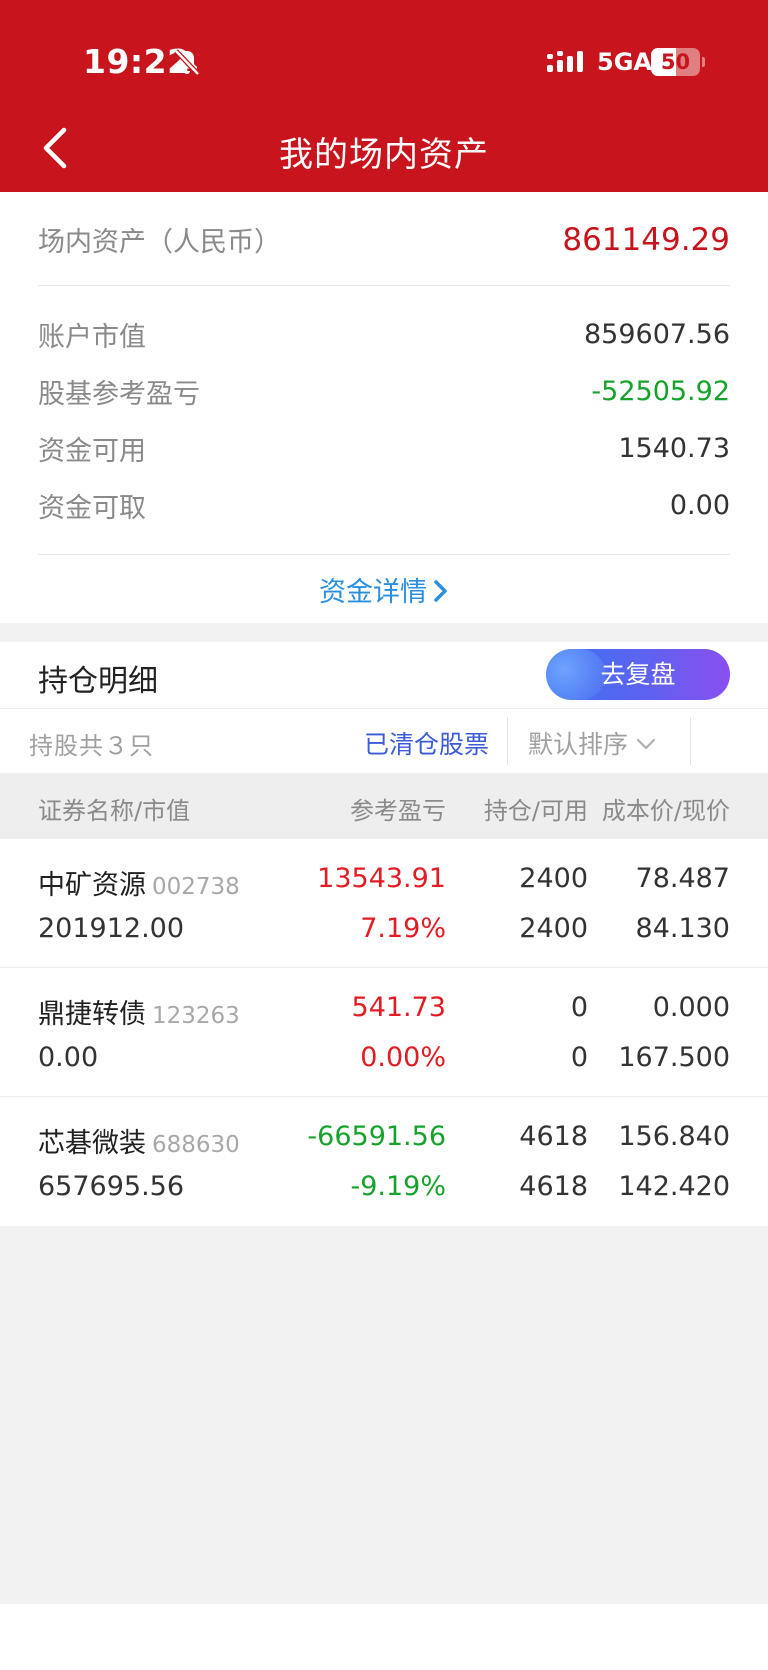 The height and width of the screenshot is (1670, 768). I want to click on sort-dropdown: 默认排序, so click(592, 743).